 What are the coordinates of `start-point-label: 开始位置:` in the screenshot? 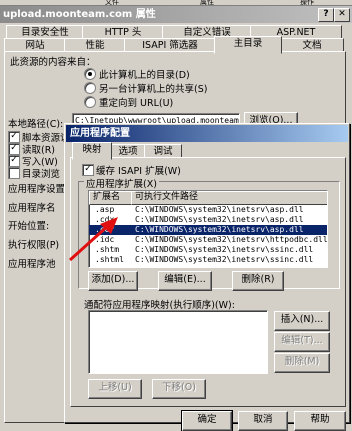 It's located at (29, 226).